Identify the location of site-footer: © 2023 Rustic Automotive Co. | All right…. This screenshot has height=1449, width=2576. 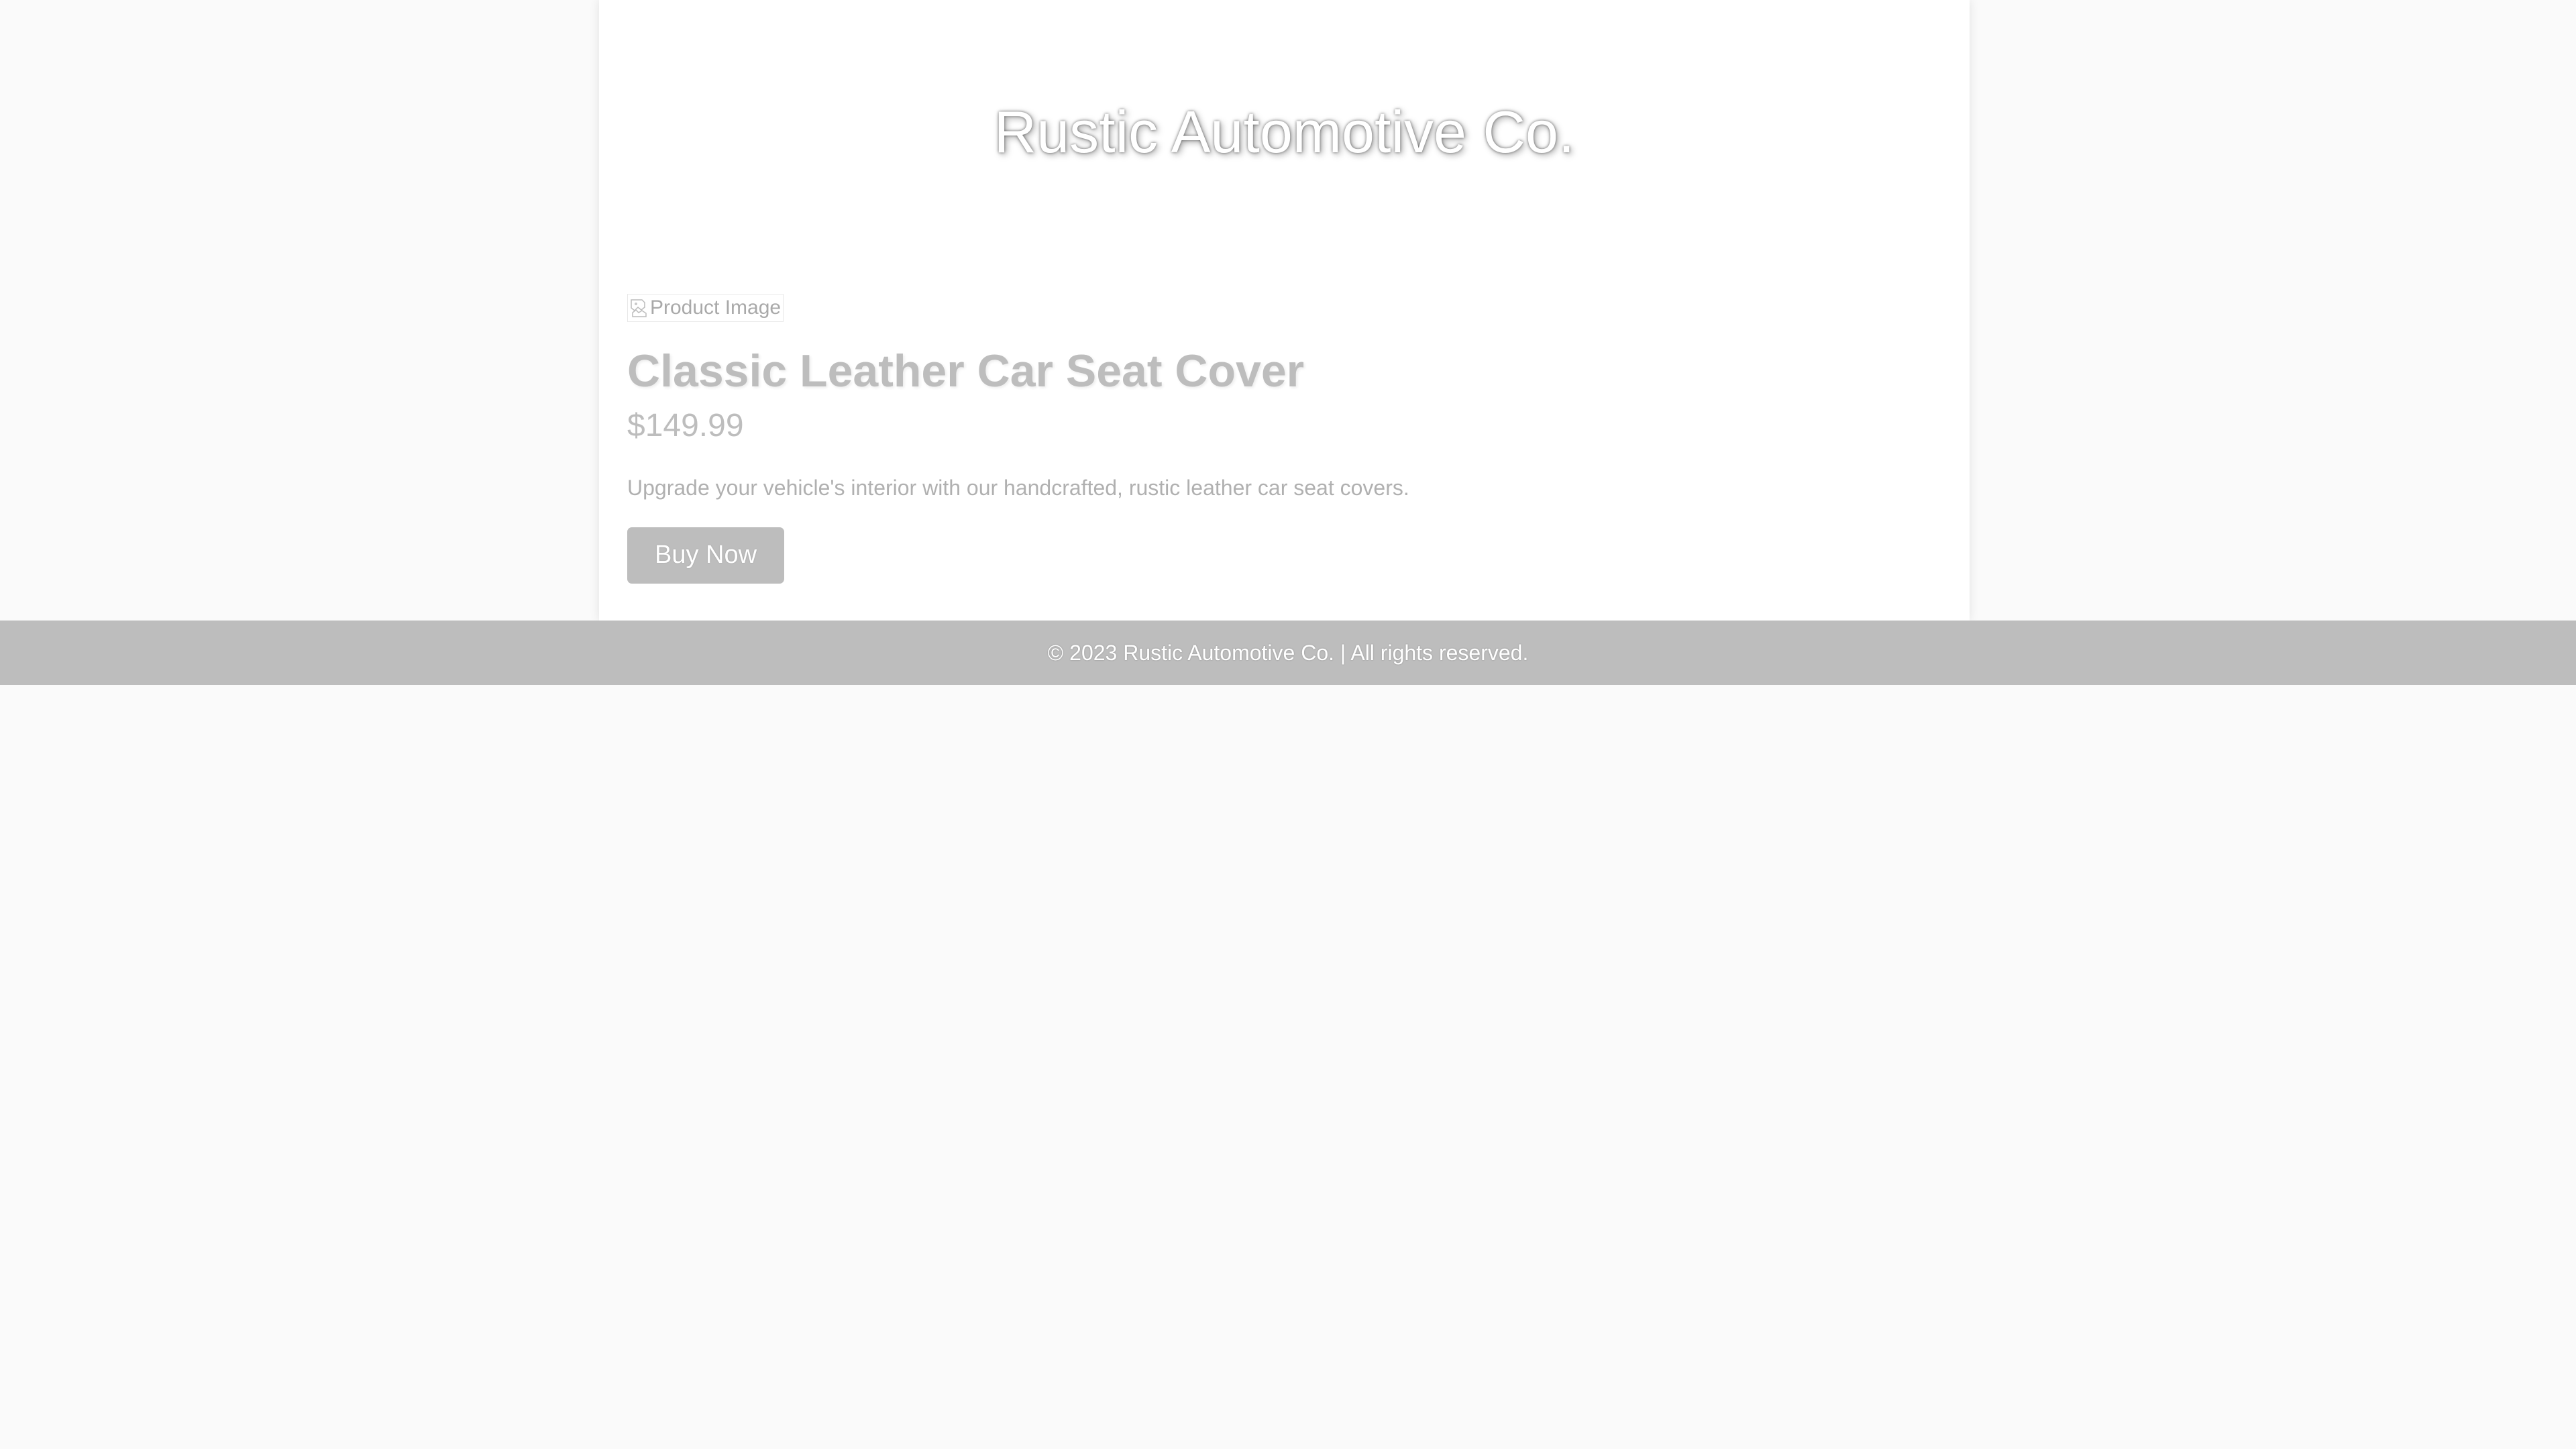
(1288, 653).